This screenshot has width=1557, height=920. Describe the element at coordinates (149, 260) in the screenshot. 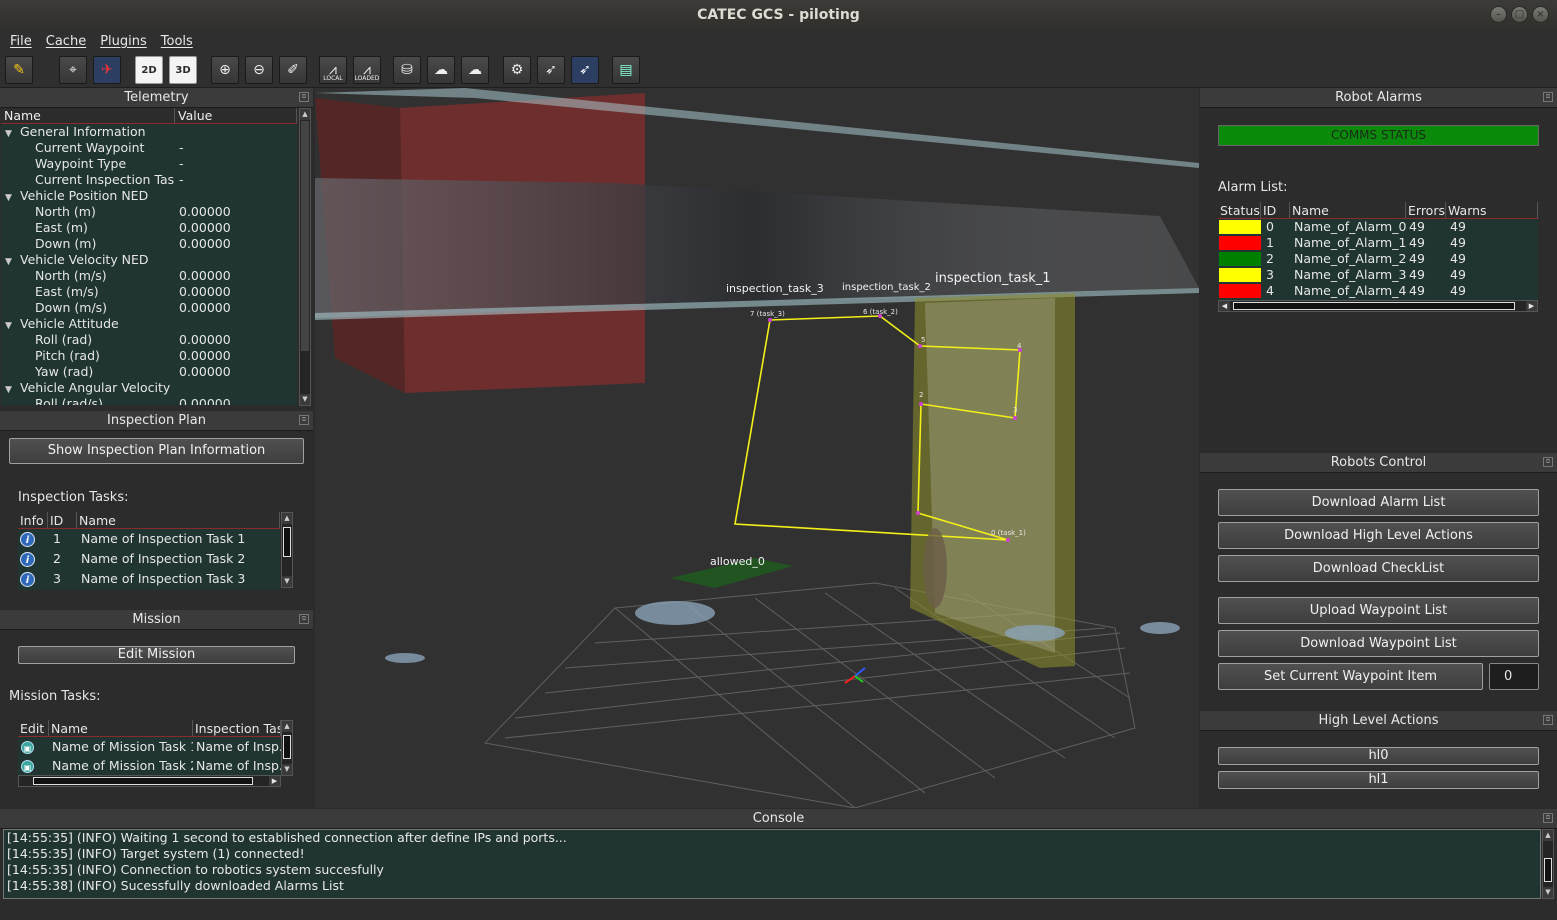

I see `telemetry-group: ▼ Vehicle Velocity NED` at that location.